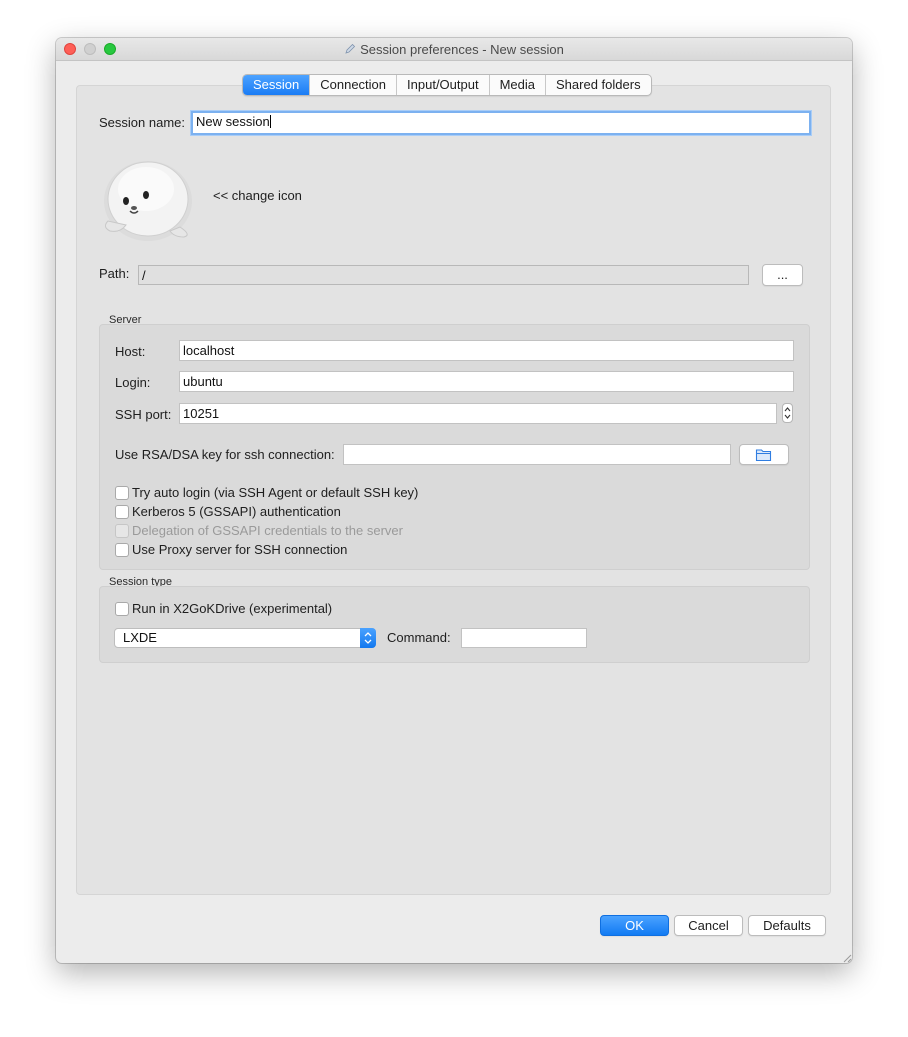 The height and width of the screenshot is (1037, 908). I want to click on stepper-arrows-icon, so click(787, 413).